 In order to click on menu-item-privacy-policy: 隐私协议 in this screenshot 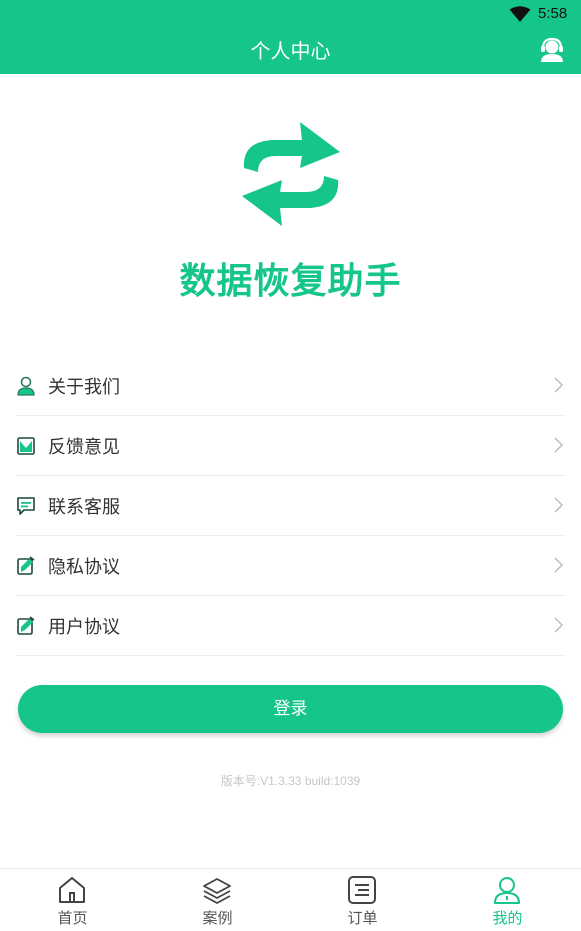, I will do `click(290, 566)`.